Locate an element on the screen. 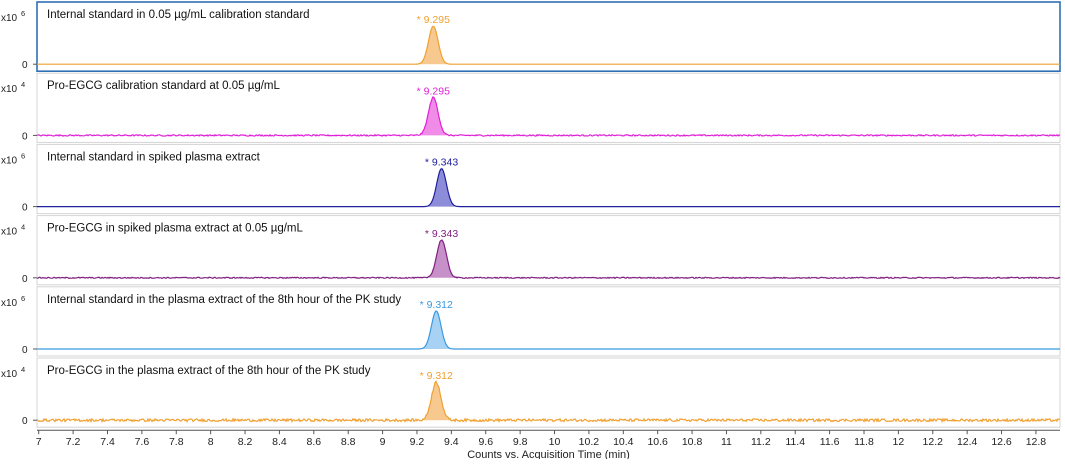 This screenshot has height=464, width=1065. x-tick-label: 9 is located at coordinates (383, 442).